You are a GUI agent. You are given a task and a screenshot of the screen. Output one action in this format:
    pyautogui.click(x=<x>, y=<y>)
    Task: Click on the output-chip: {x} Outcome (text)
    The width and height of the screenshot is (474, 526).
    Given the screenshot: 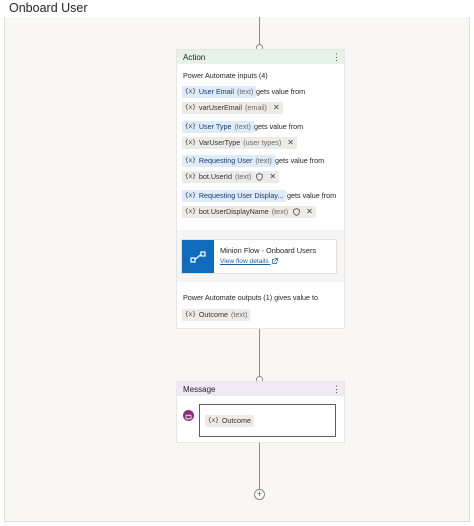 What is the action you would take?
    pyautogui.click(x=216, y=315)
    